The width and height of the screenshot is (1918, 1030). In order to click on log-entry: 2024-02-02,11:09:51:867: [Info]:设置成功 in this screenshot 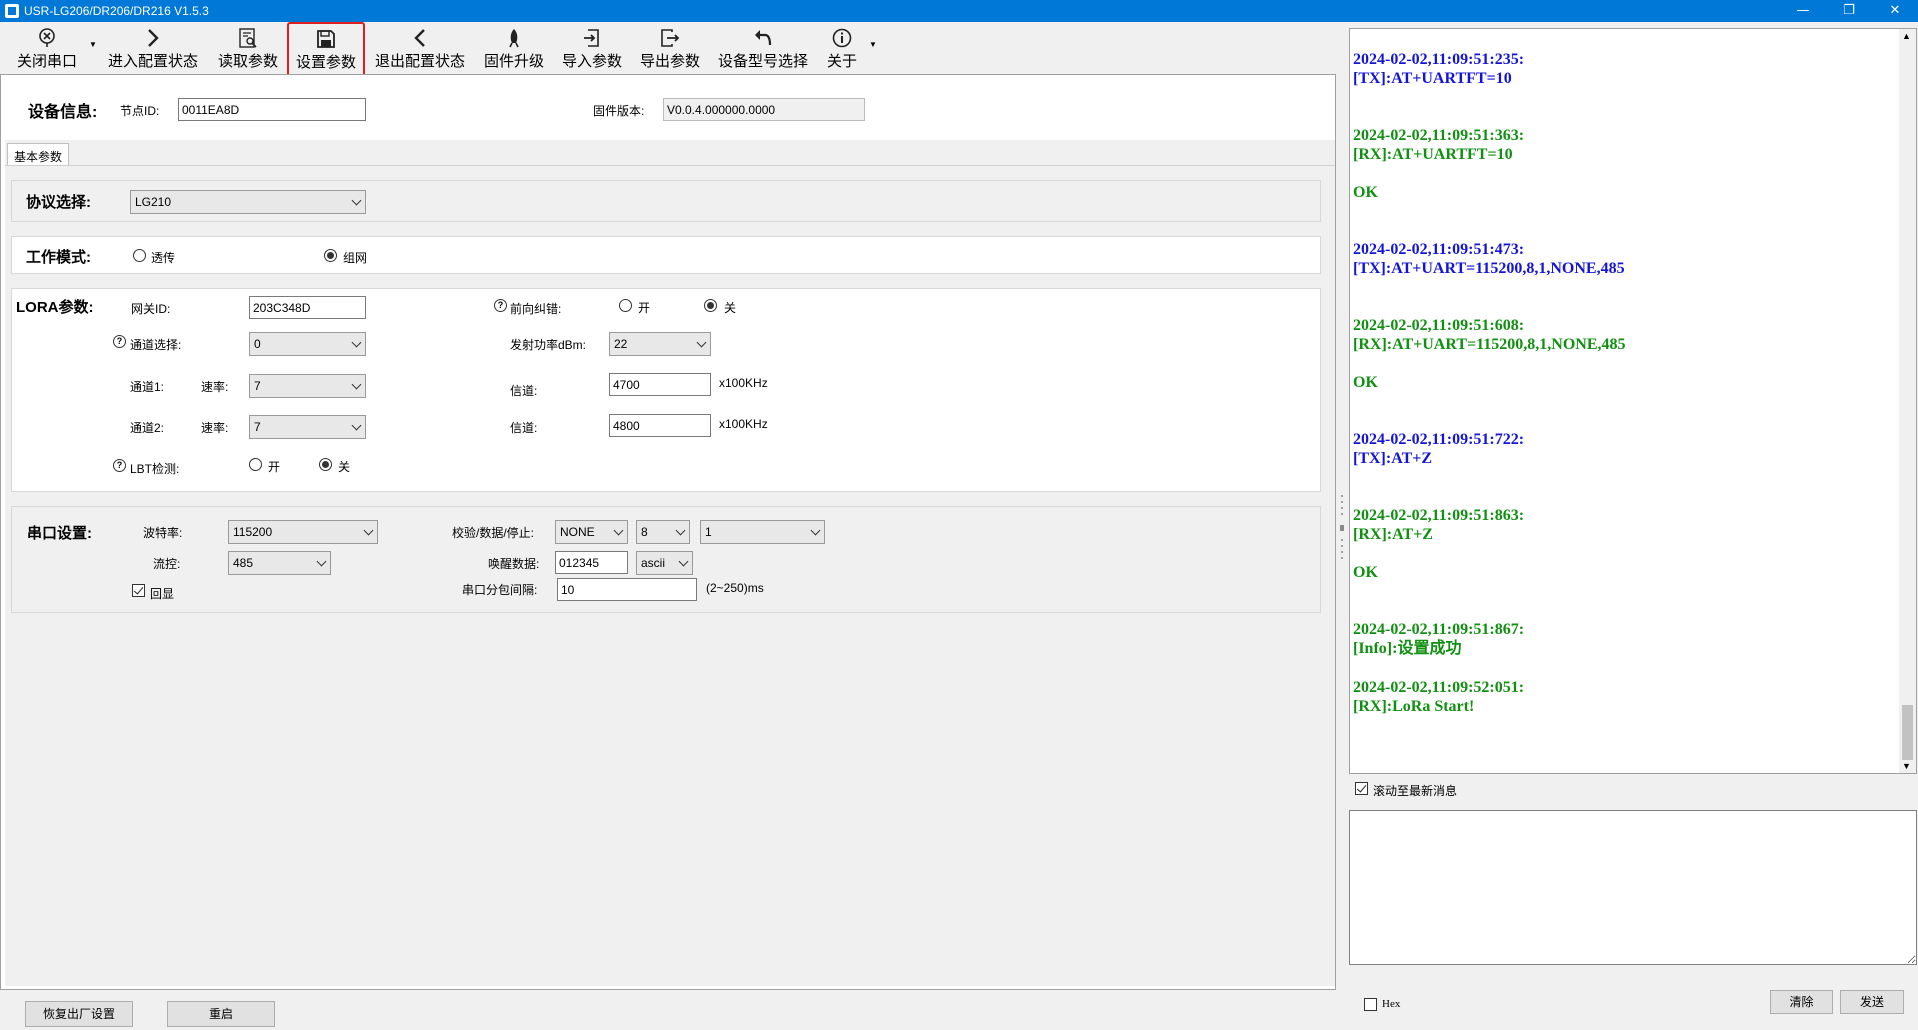, I will do `click(1439, 639)`.